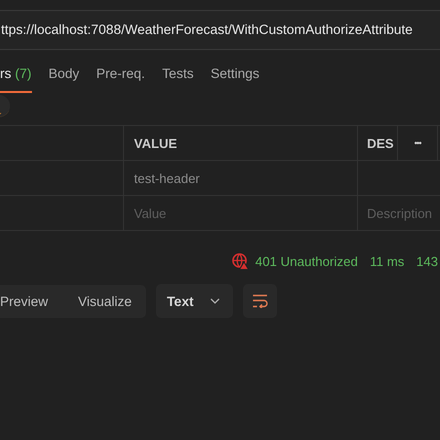  I want to click on globe-warning-icon, so click(241, 261).